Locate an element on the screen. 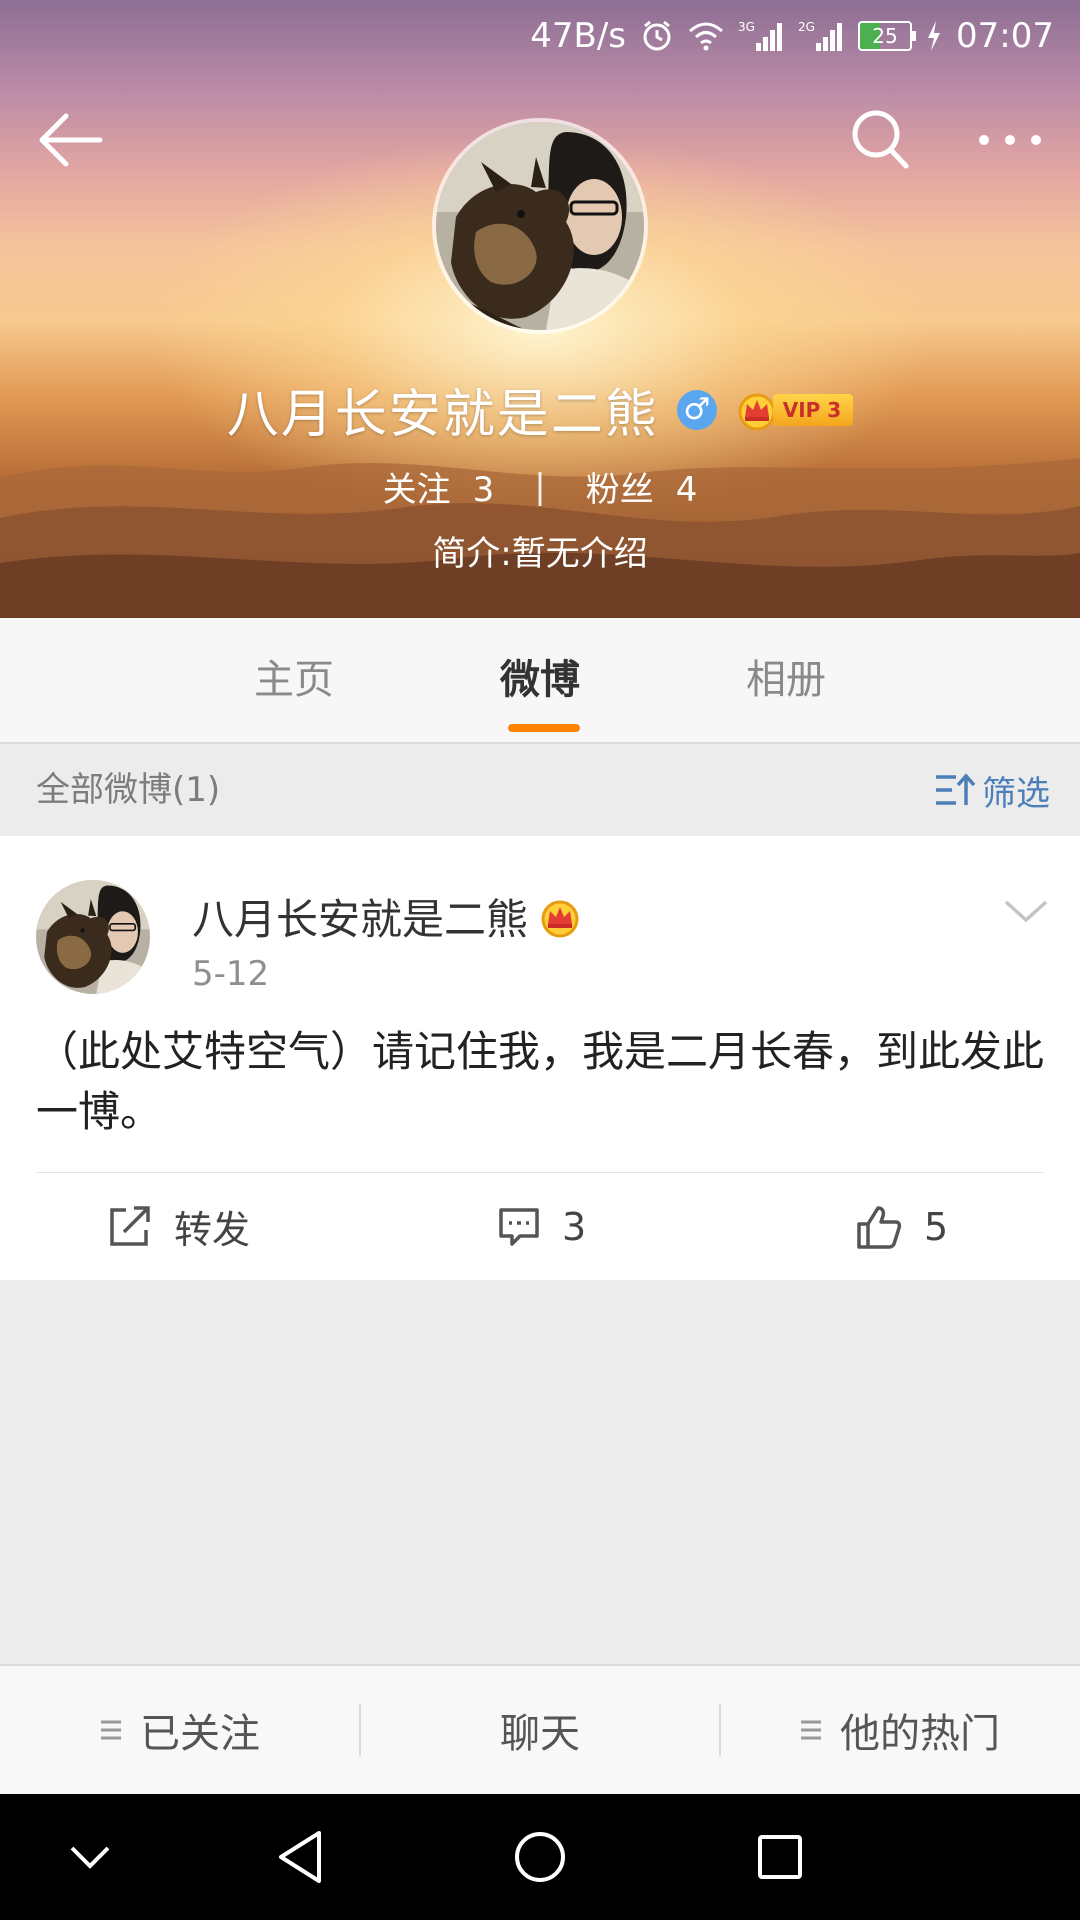 The width and height of the screenshot is (1080, 1920). all-posts-count: 全部微博(1) is located at coordinates (128, 790).